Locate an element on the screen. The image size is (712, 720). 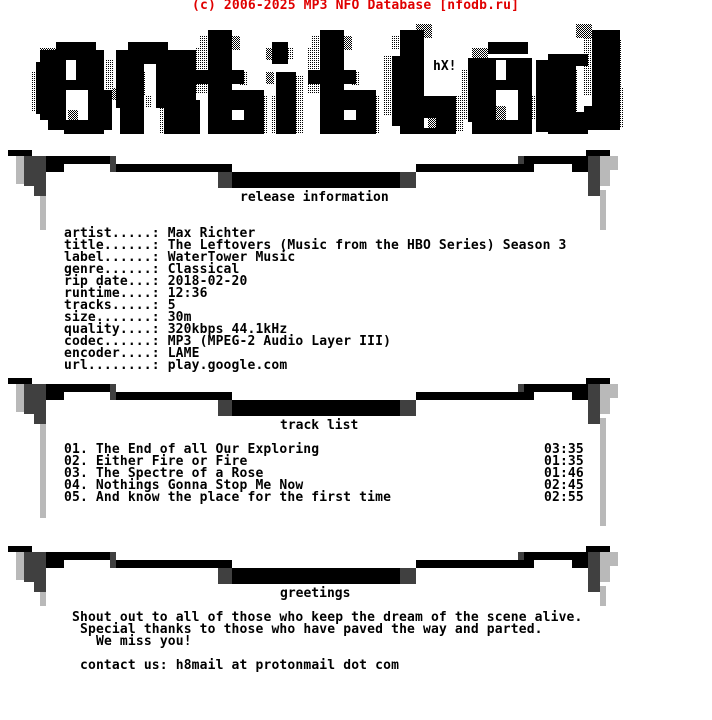
track-list-title: track list is located at coordinates (319, 425).